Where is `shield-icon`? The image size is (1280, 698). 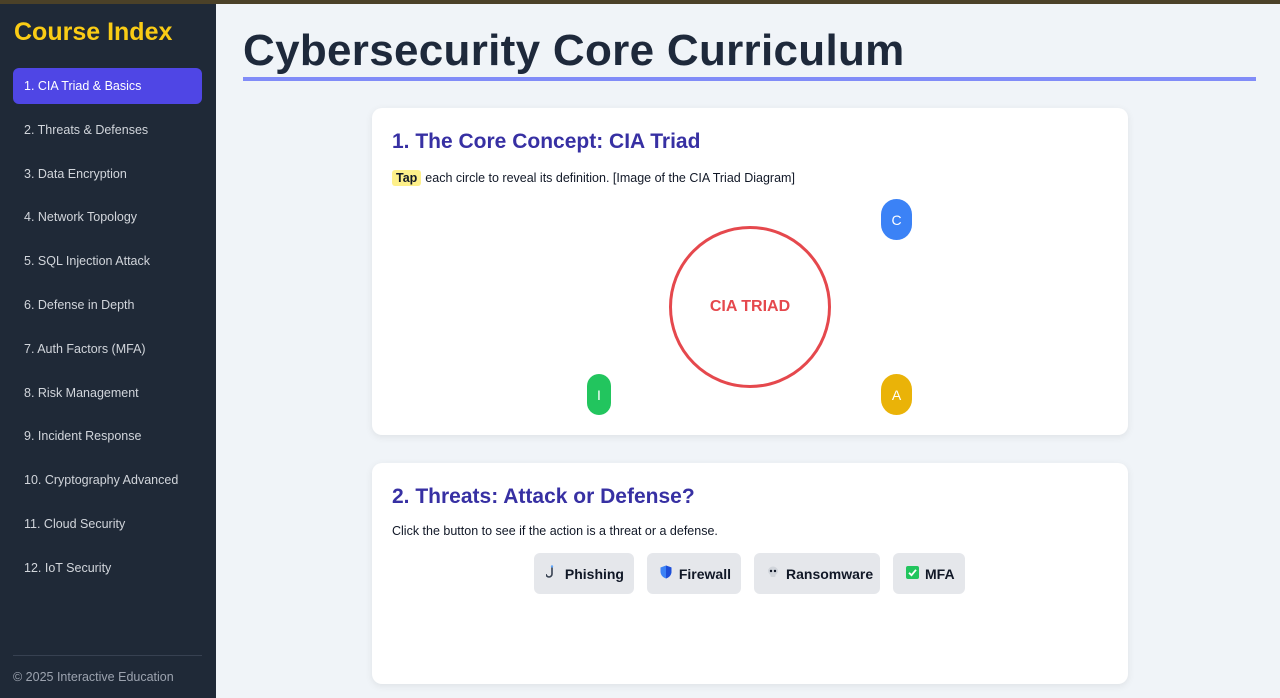 shield-icon is located at coordinates (666, 573).